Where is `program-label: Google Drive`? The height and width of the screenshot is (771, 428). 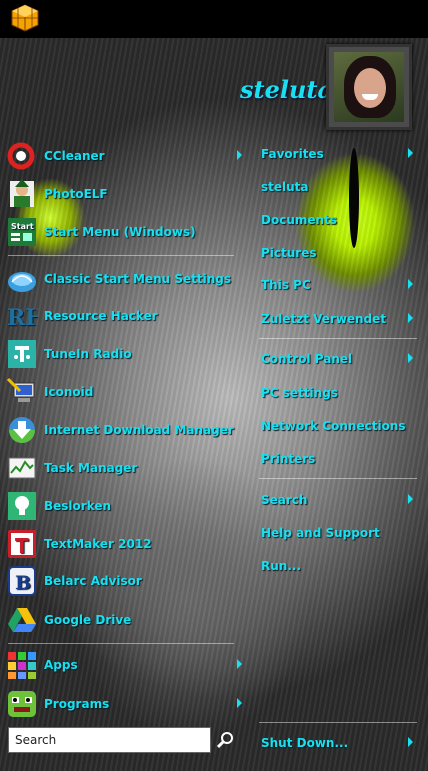 program-label: Google Drive is located at coordinates (88, 620).